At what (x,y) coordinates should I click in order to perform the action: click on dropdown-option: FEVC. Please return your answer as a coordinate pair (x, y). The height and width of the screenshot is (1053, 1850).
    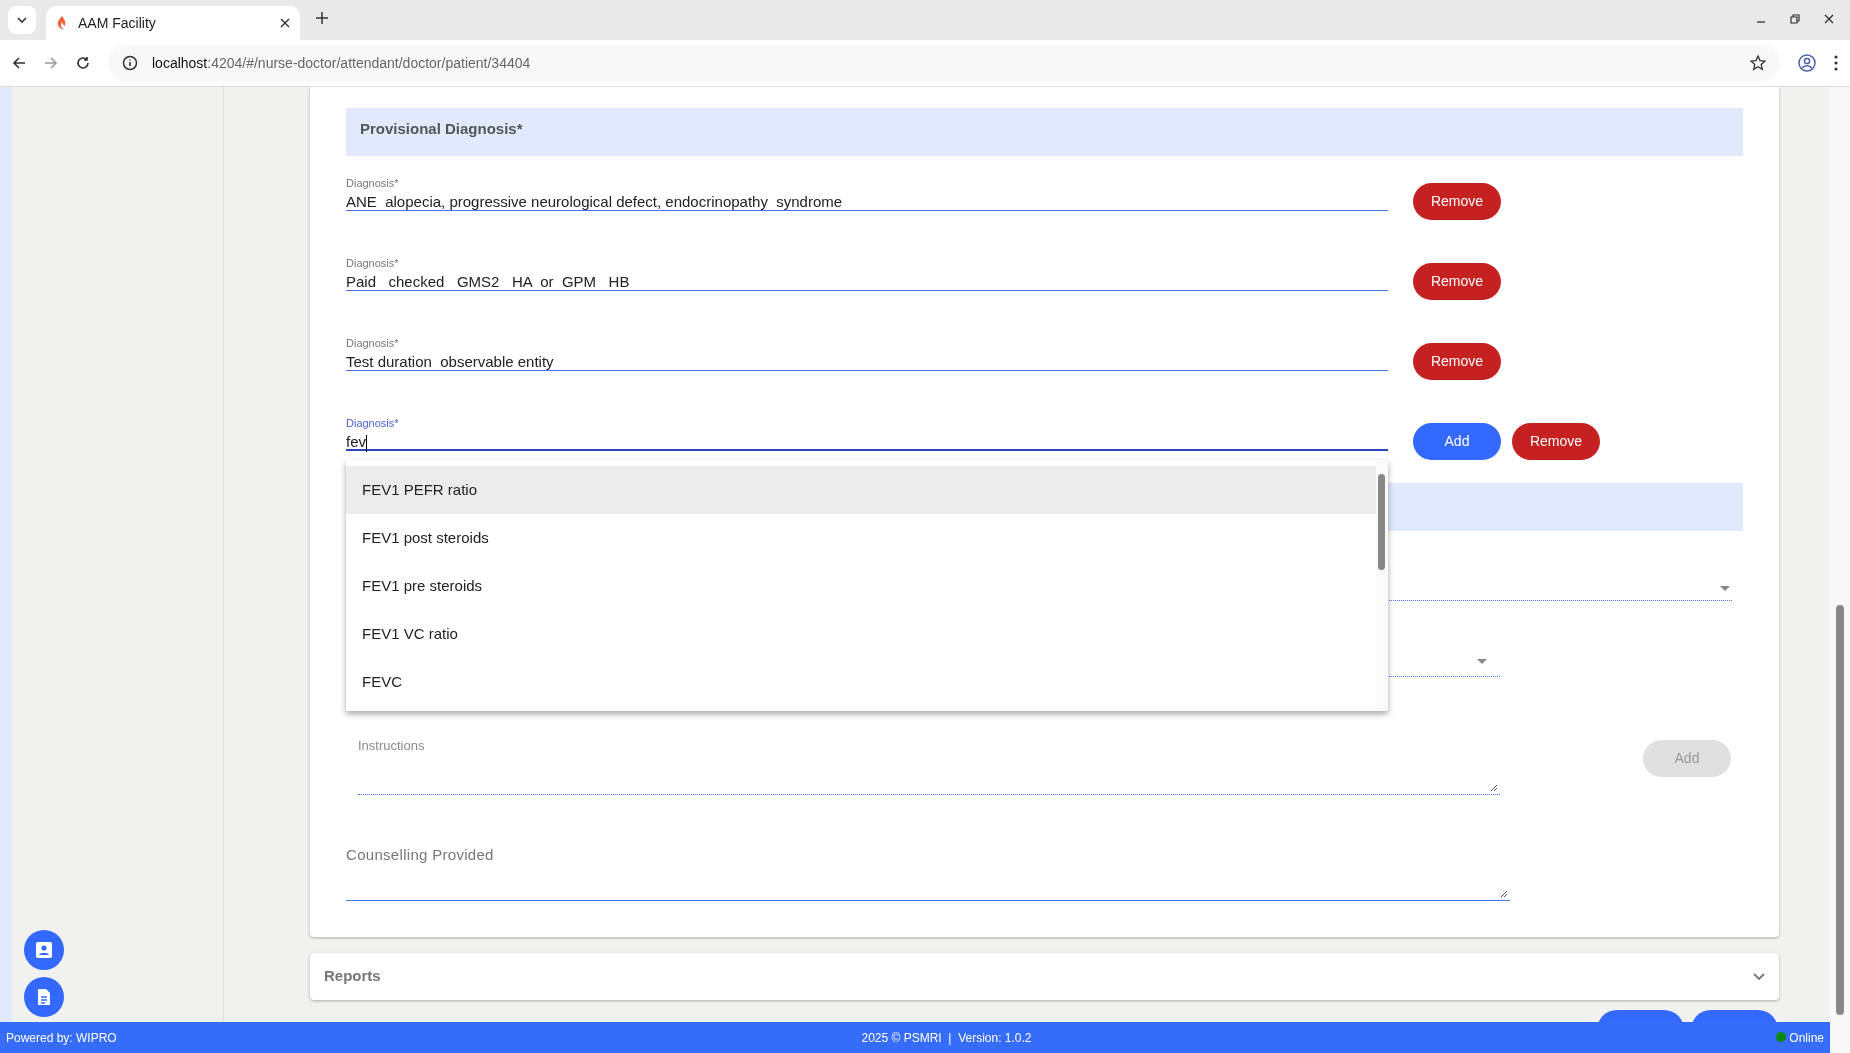
    Looking at the image, I should click on (861, 682).